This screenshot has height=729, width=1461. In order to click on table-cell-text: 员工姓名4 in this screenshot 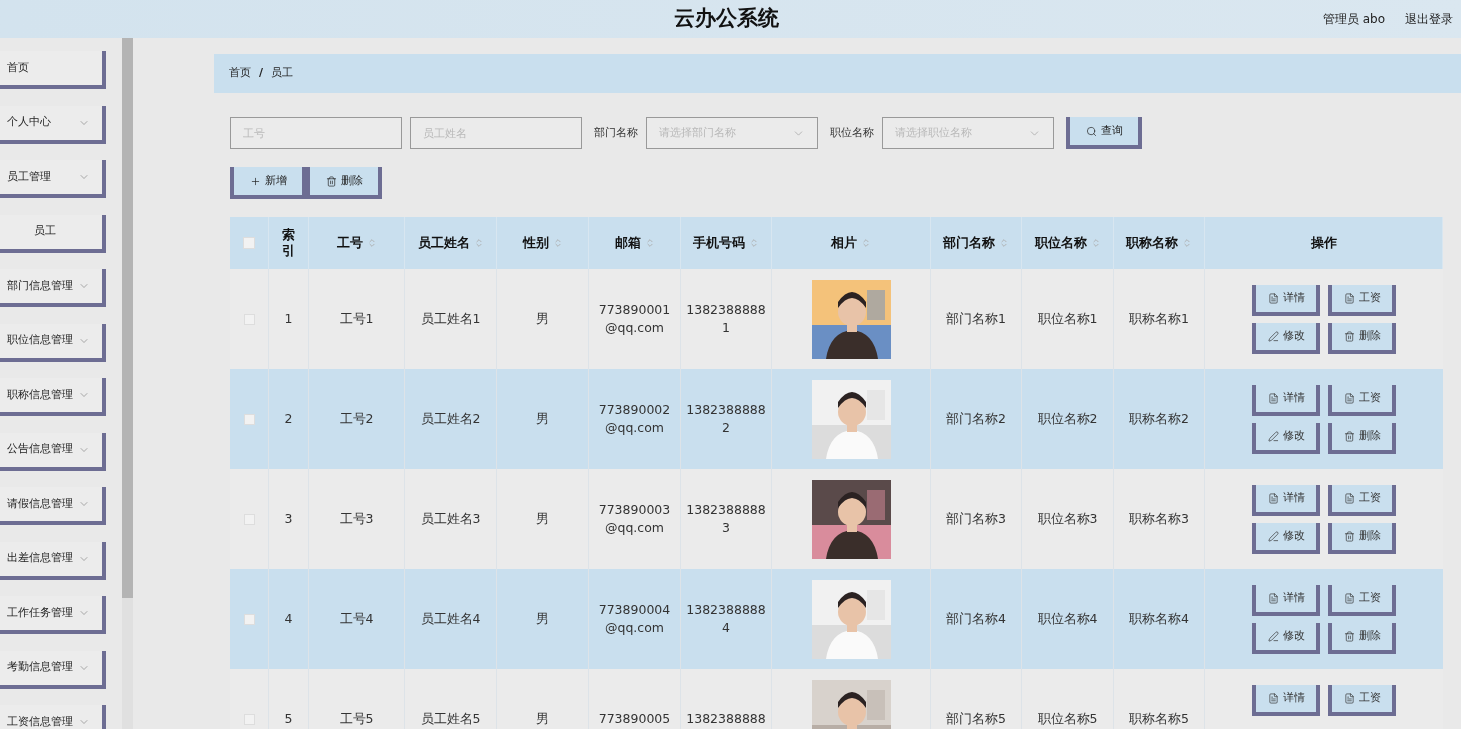, I will do `click(450, 618)`.